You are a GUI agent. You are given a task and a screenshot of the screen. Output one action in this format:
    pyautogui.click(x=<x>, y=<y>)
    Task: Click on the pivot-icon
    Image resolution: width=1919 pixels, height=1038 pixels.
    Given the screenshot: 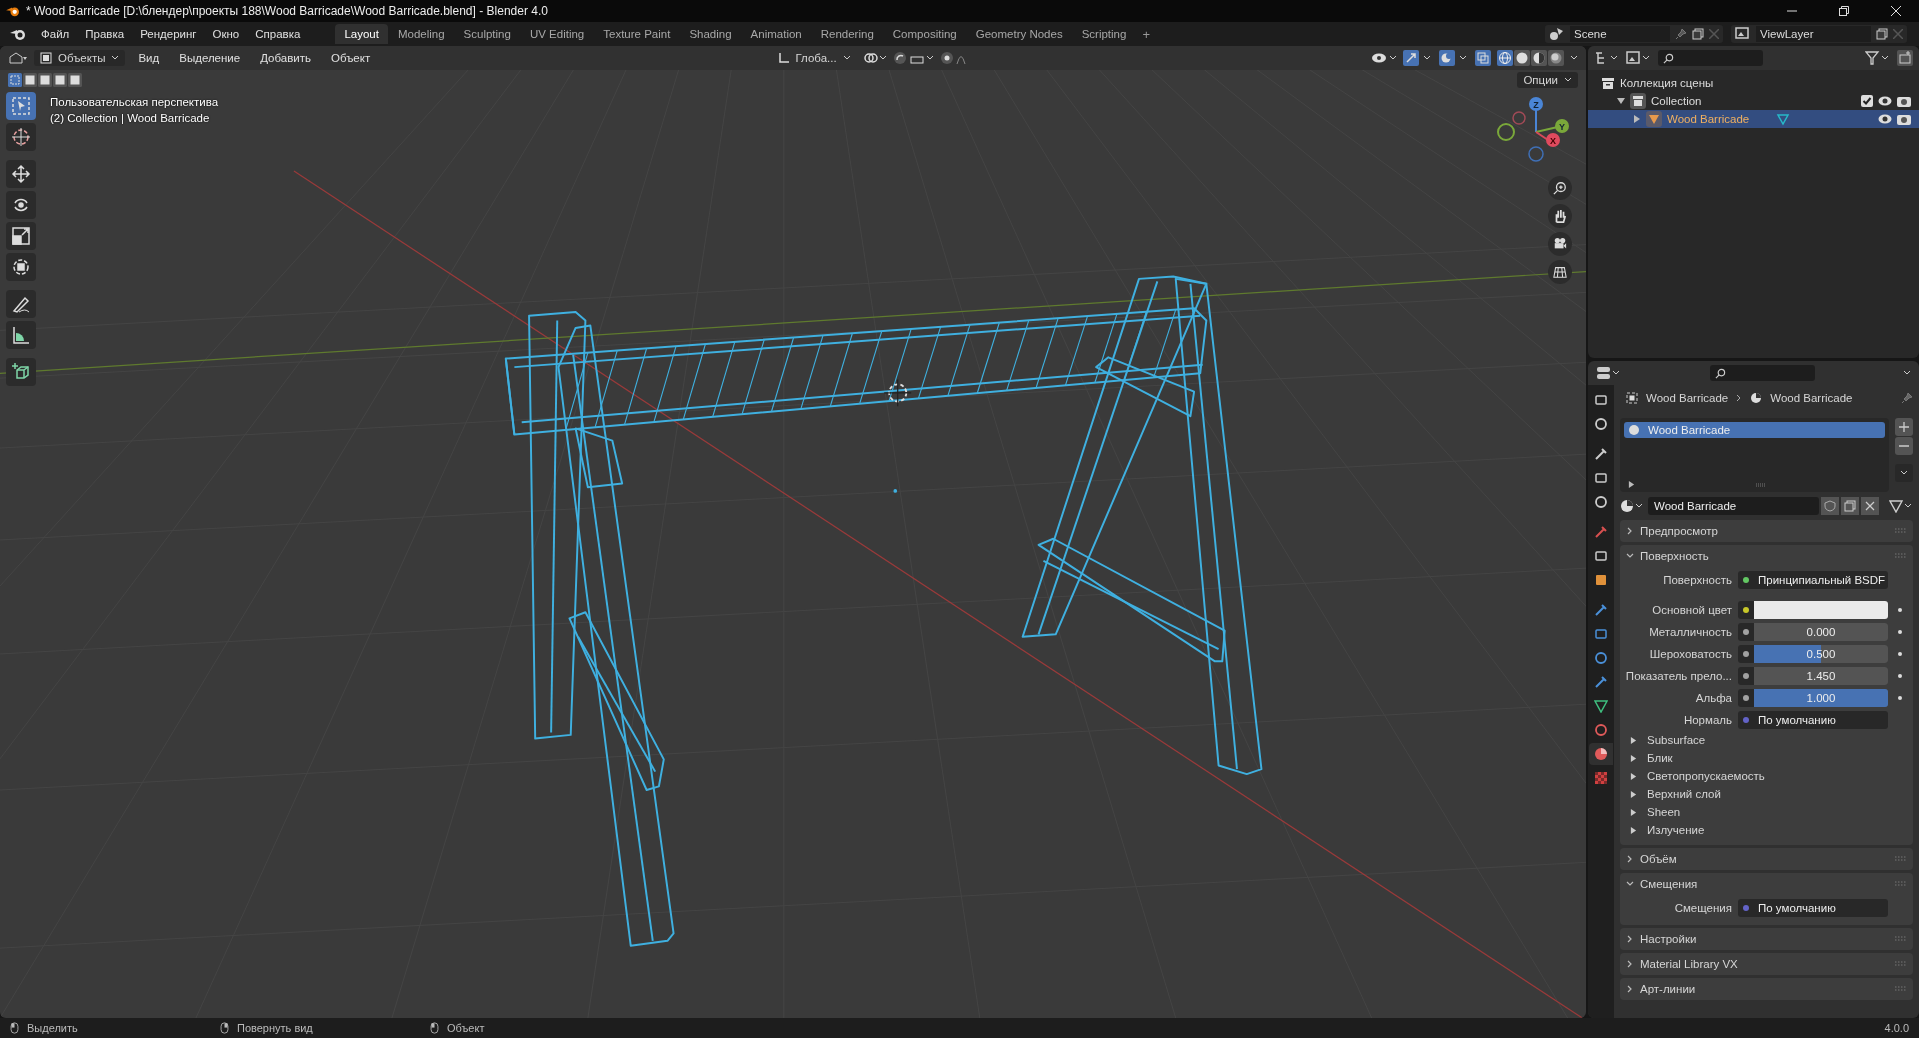 What is the action you would take?
    pyautogui.click(x=874, y=58)
    